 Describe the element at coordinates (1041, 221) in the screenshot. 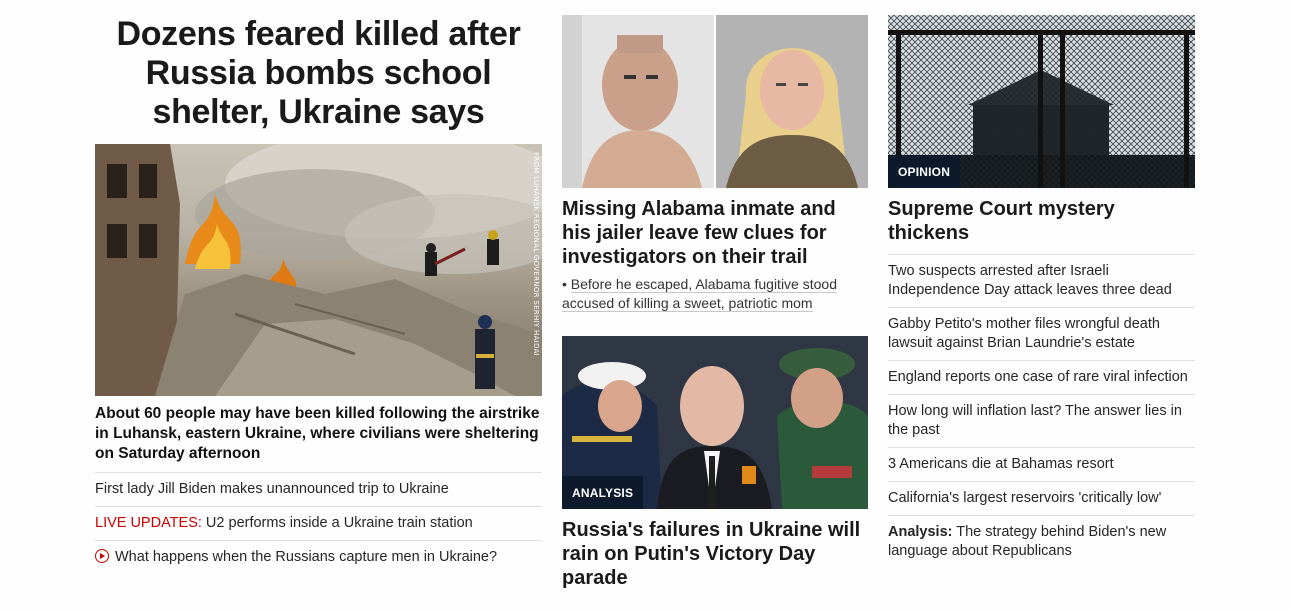

I see `story-title: Supreme Court mystery thickens` at that location.